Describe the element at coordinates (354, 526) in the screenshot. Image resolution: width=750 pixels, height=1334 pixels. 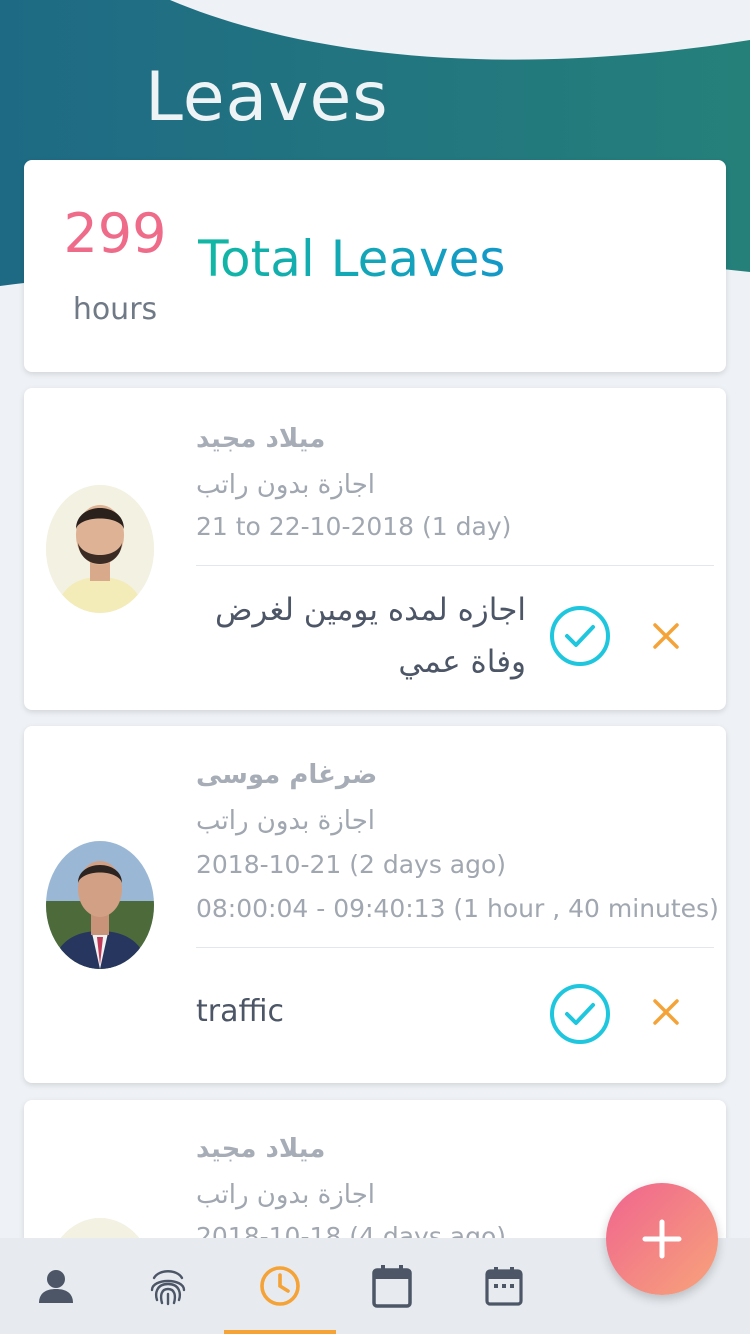
I see `leave-date: 21 to 22-10-2018 (1 day)` at that location.